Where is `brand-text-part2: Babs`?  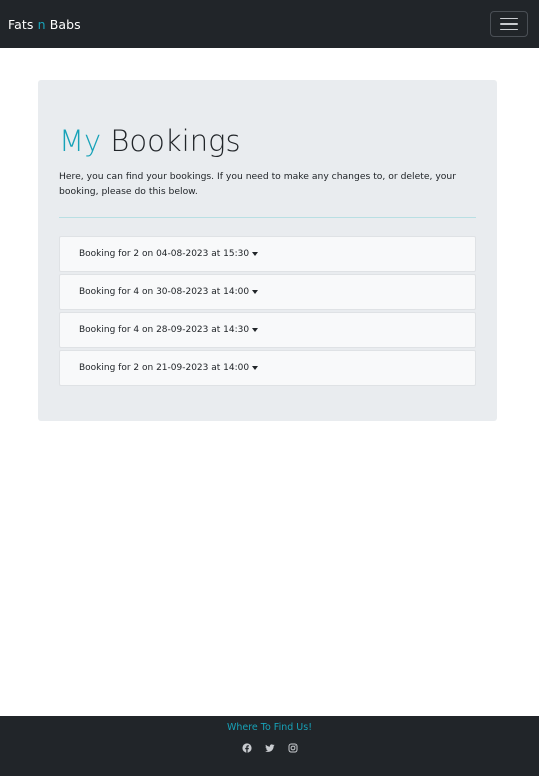 brand-text-part2: Babs is located at coordinates (63, 24).